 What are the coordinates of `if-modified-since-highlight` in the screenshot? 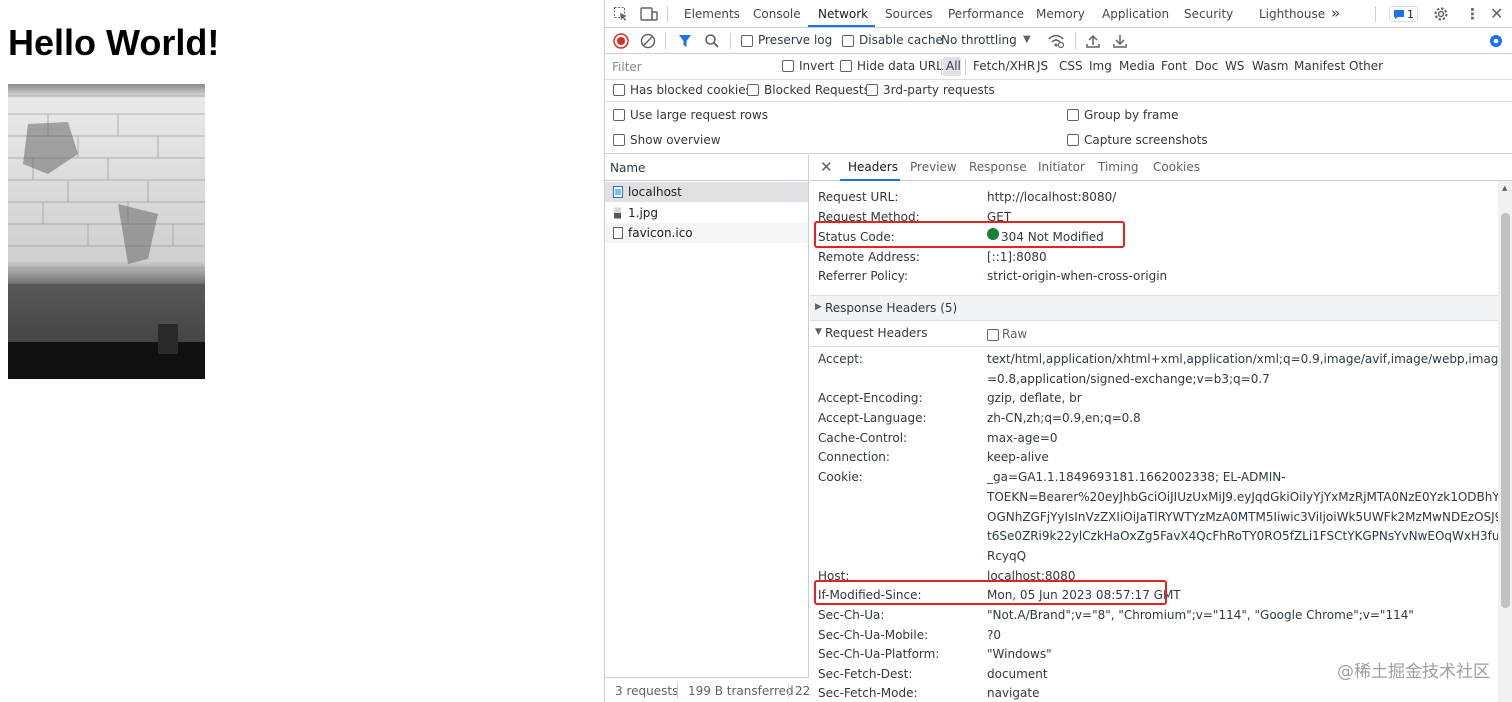 It's located at (990, 592).